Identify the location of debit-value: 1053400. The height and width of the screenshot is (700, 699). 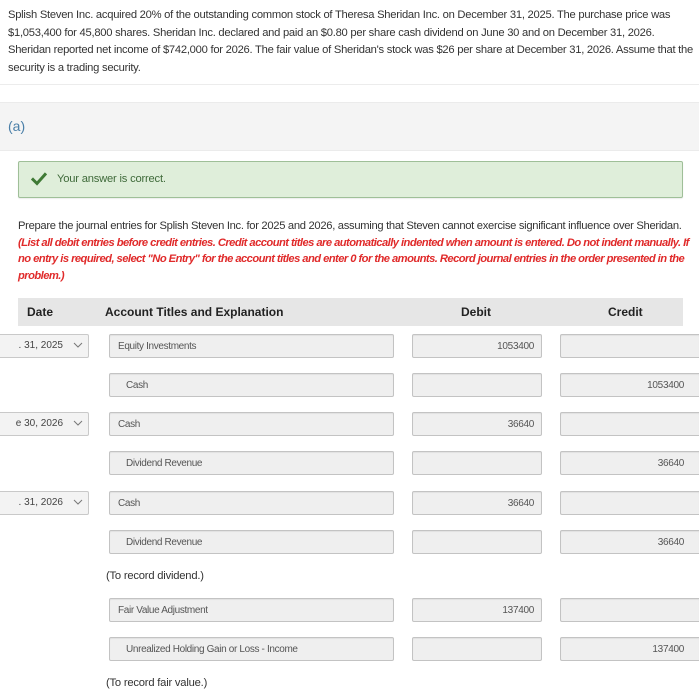
(515, 346).